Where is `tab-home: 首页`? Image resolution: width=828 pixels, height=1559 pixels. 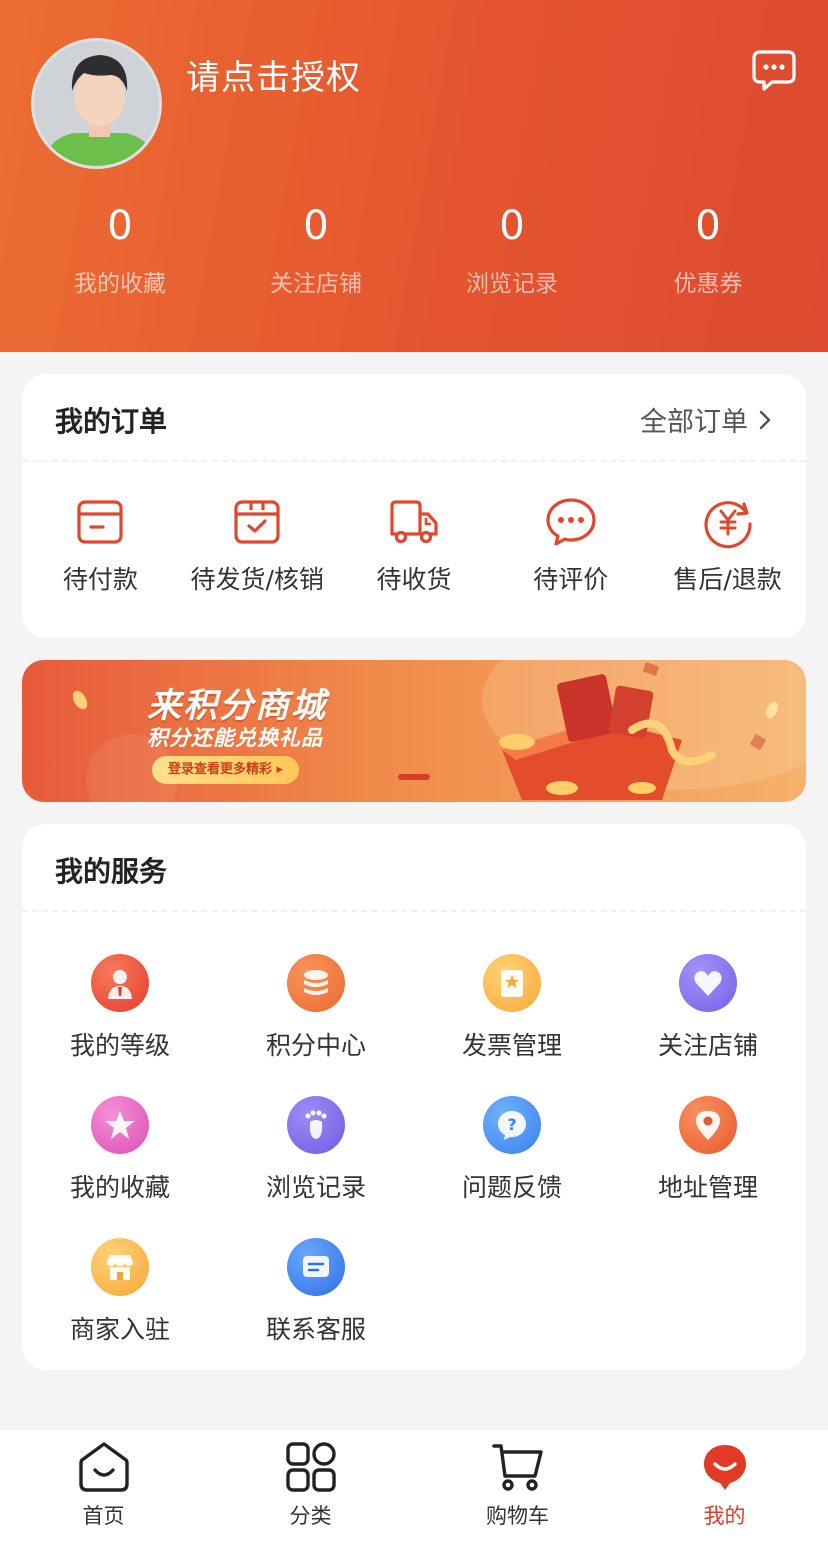
tab-home: 首页 is located at coordinates (103, 1494).